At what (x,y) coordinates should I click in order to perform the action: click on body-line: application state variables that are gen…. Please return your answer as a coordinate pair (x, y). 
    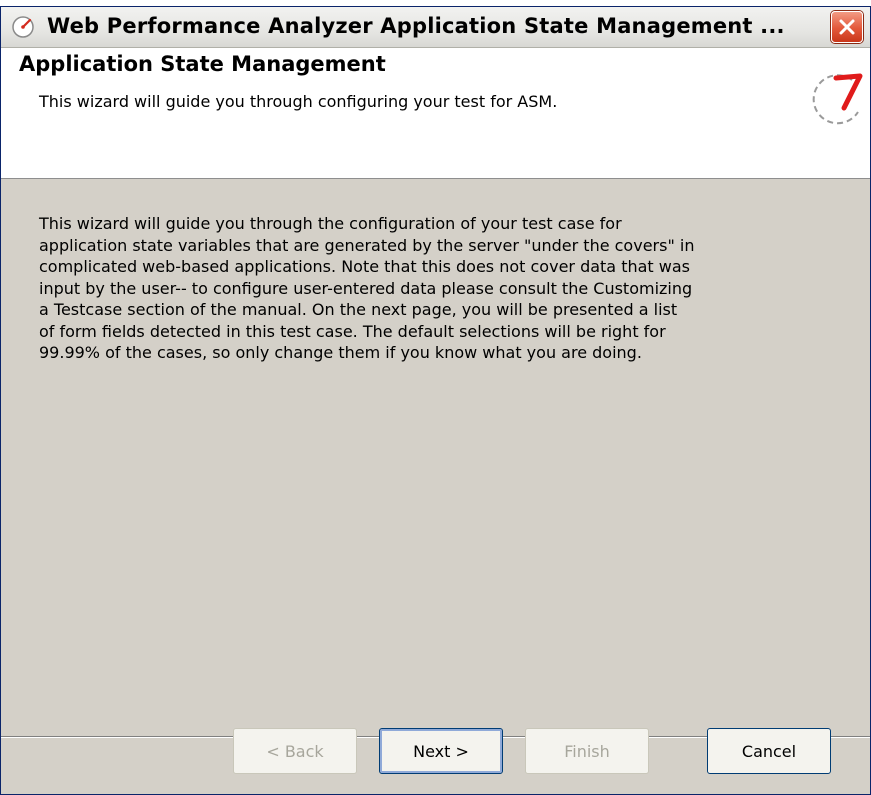
    Looking at the image, I should click on (367, 245).